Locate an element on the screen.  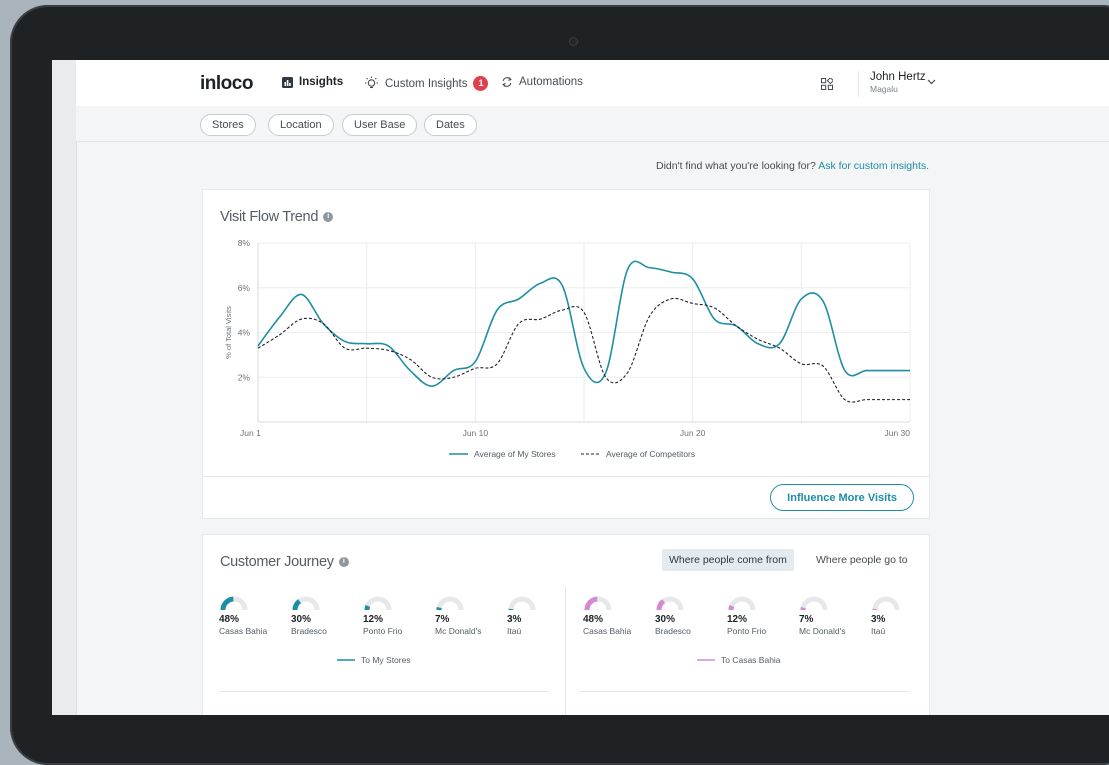
bar-chart-icon is located at coordinates (287, 82).